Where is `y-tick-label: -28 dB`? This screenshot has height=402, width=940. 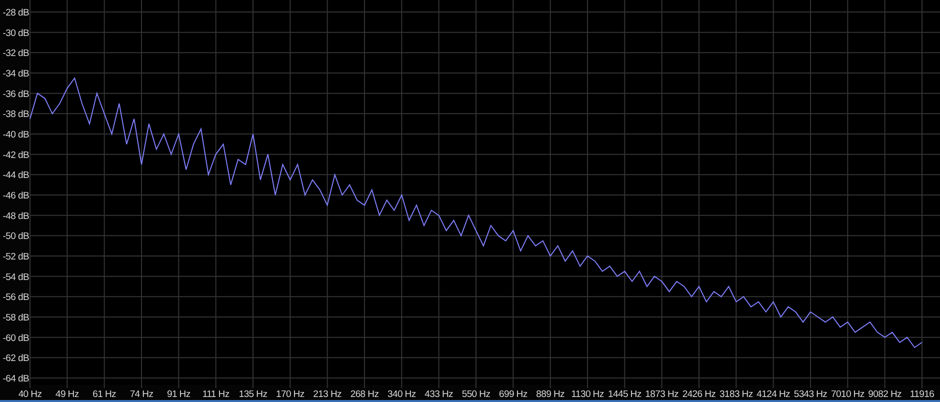
y-tick-label: -28 dB is located at coordinates (15, 13).